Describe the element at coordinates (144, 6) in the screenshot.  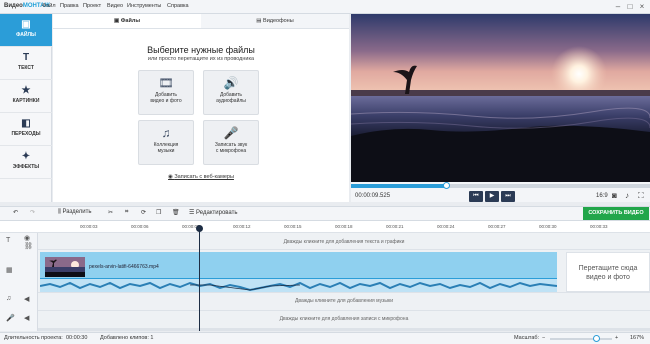
I see `menu-tools: Инструменты` at that location.